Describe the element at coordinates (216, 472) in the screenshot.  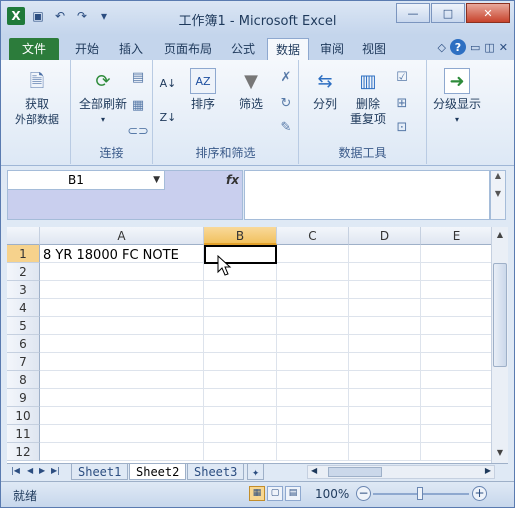
I see `sheet-tab-sheet3: Sheet3` at that location.